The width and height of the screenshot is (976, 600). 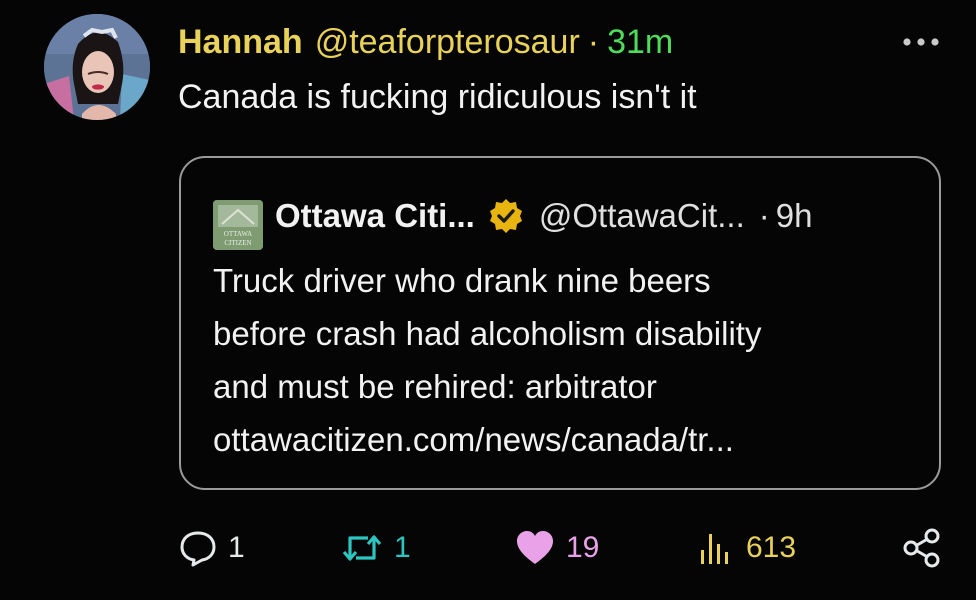 What do you see at coordinates (240, 42) in the screenshot?
I see `author-name: Hannah` at bounding box center [240, 42].